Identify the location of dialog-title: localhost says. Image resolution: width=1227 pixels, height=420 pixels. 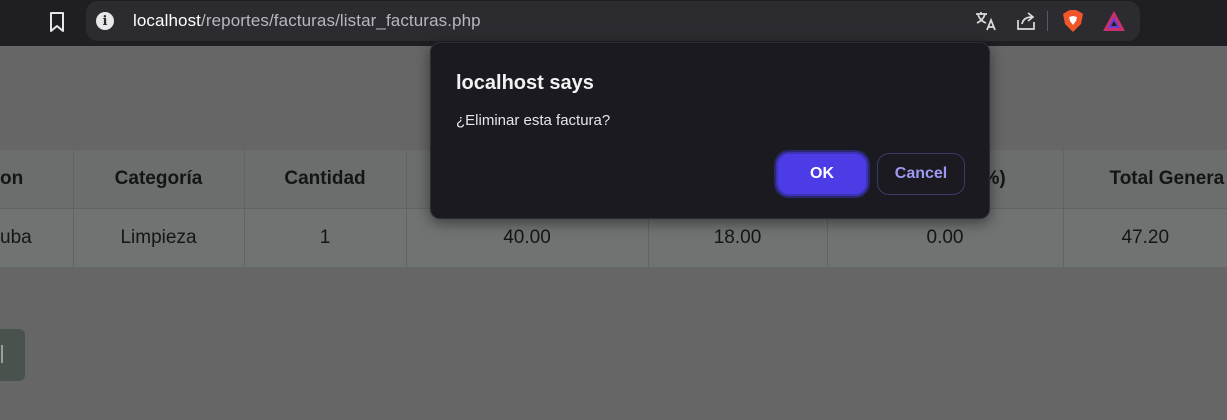
(525, 83).